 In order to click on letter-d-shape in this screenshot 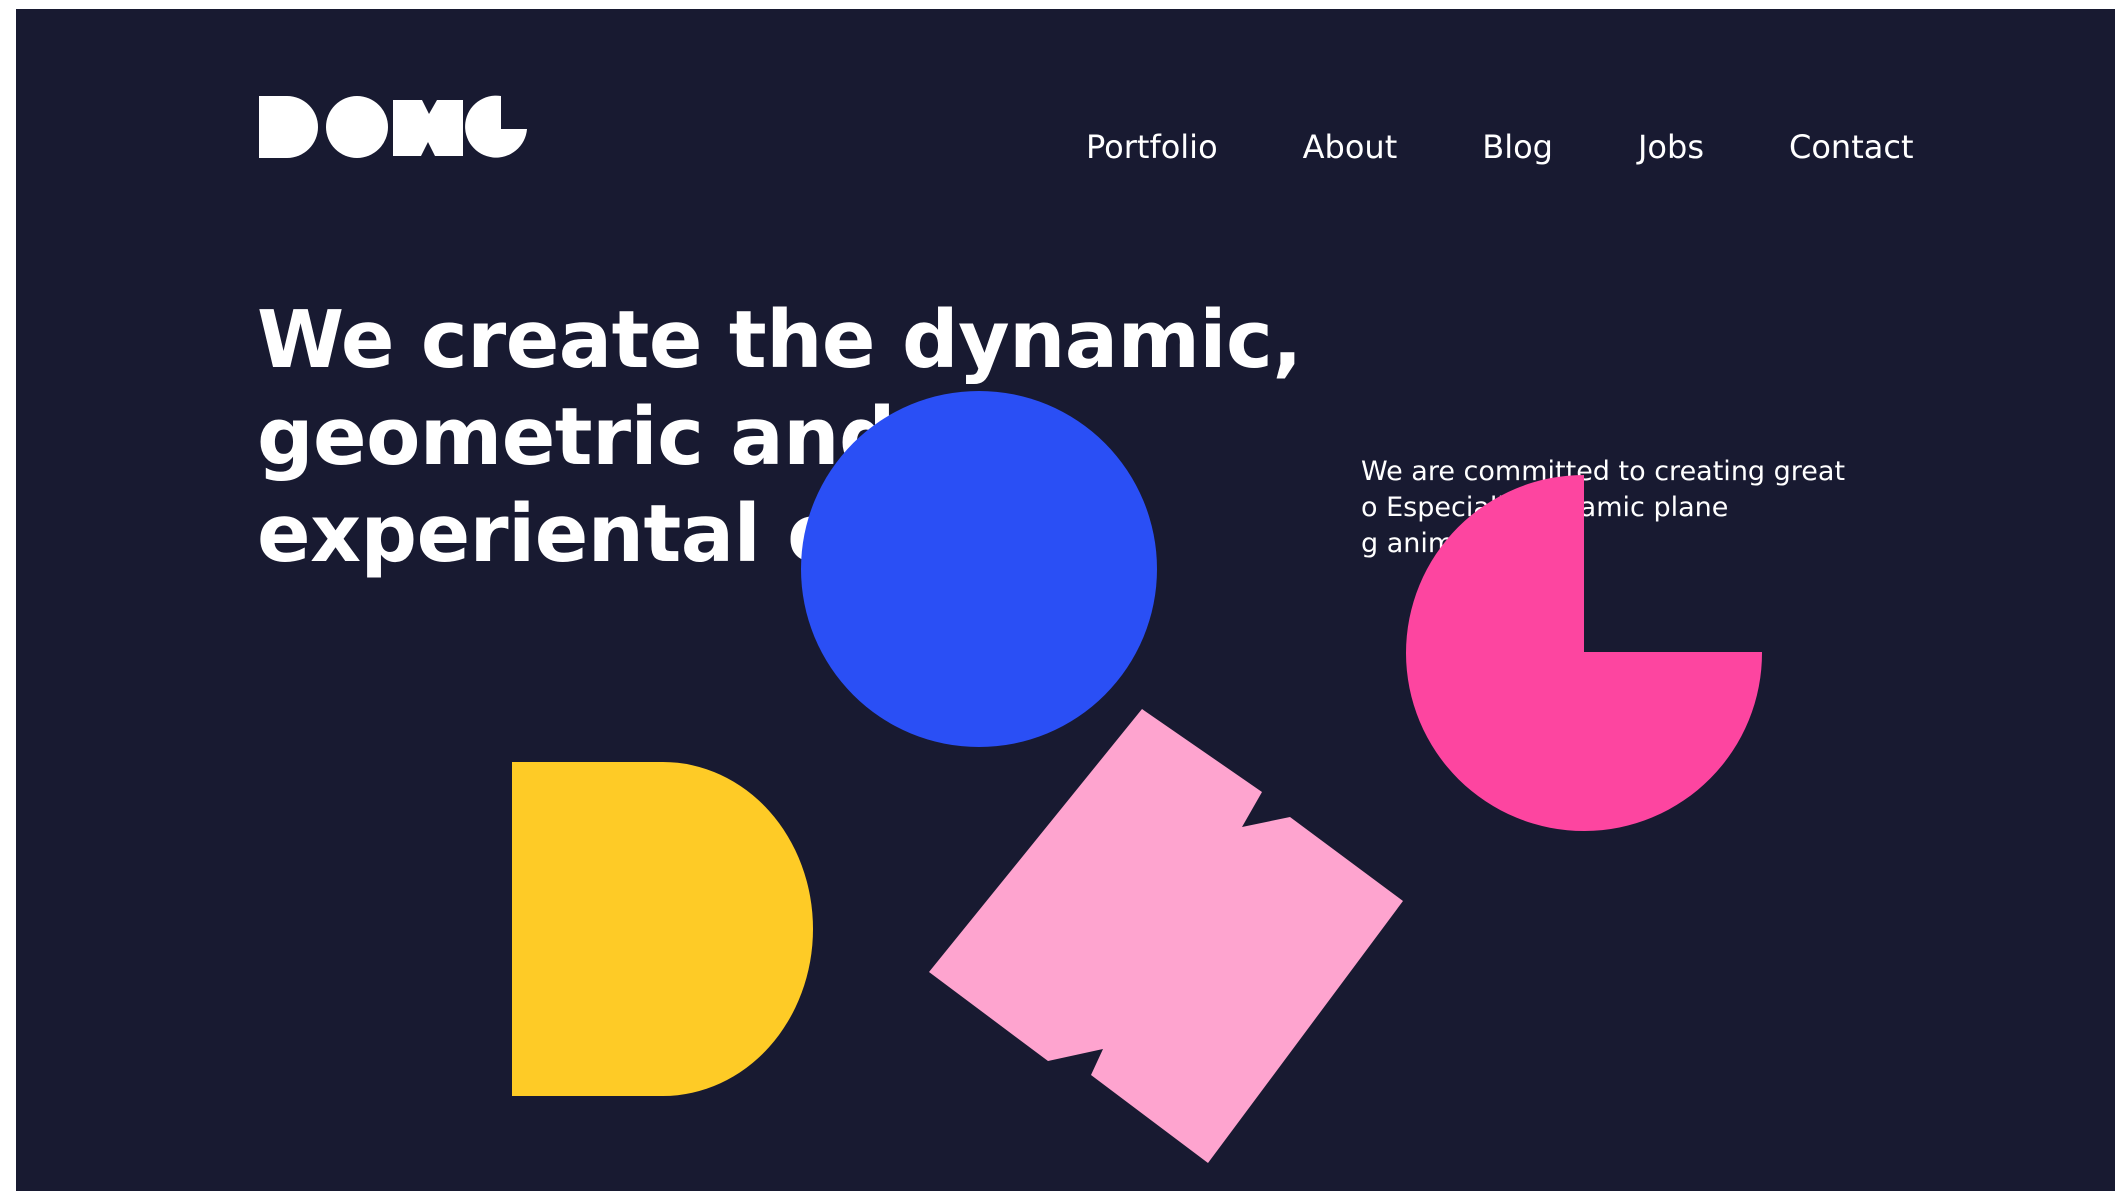, I will do `click(662, 929)`.